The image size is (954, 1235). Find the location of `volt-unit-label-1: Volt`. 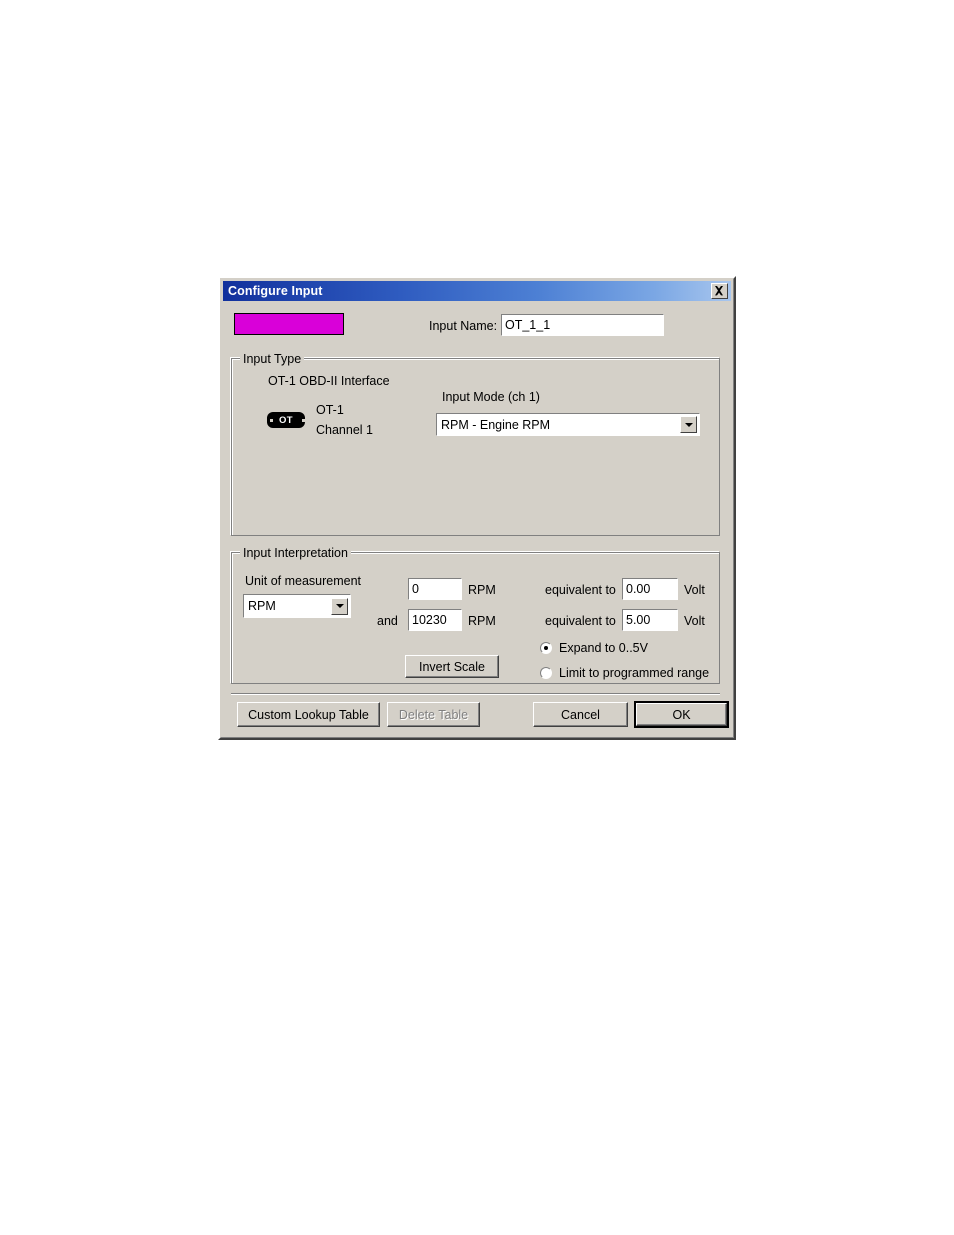

volt-unit-label-1: Volt is located at coordinates (694, 590).